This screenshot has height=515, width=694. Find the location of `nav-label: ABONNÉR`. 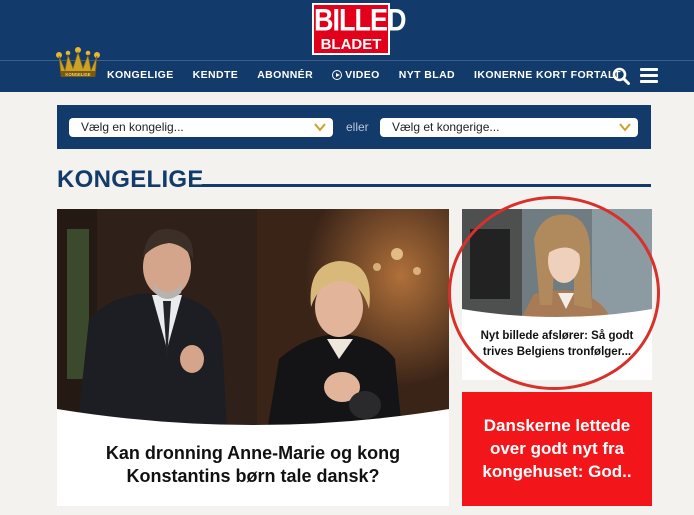

nav-label: ABONNÉR is located at coordinates (285, 75).